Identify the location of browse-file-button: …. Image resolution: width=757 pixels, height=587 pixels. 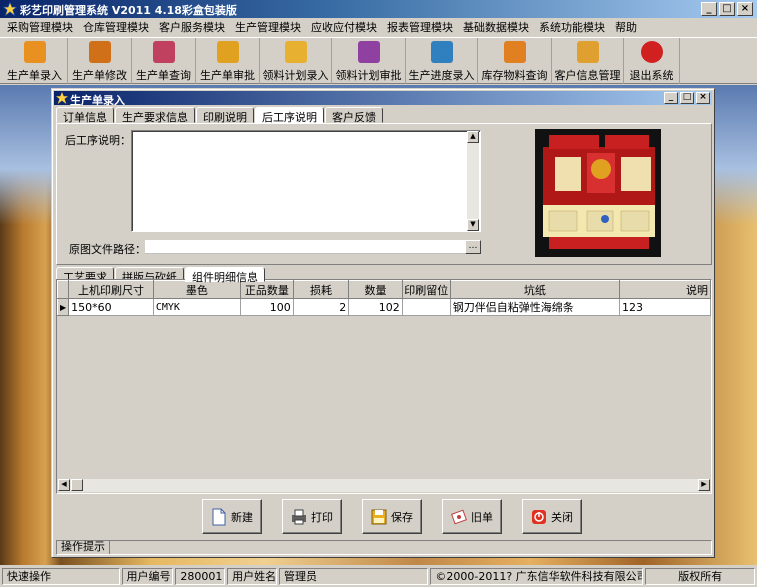
(473, 247).